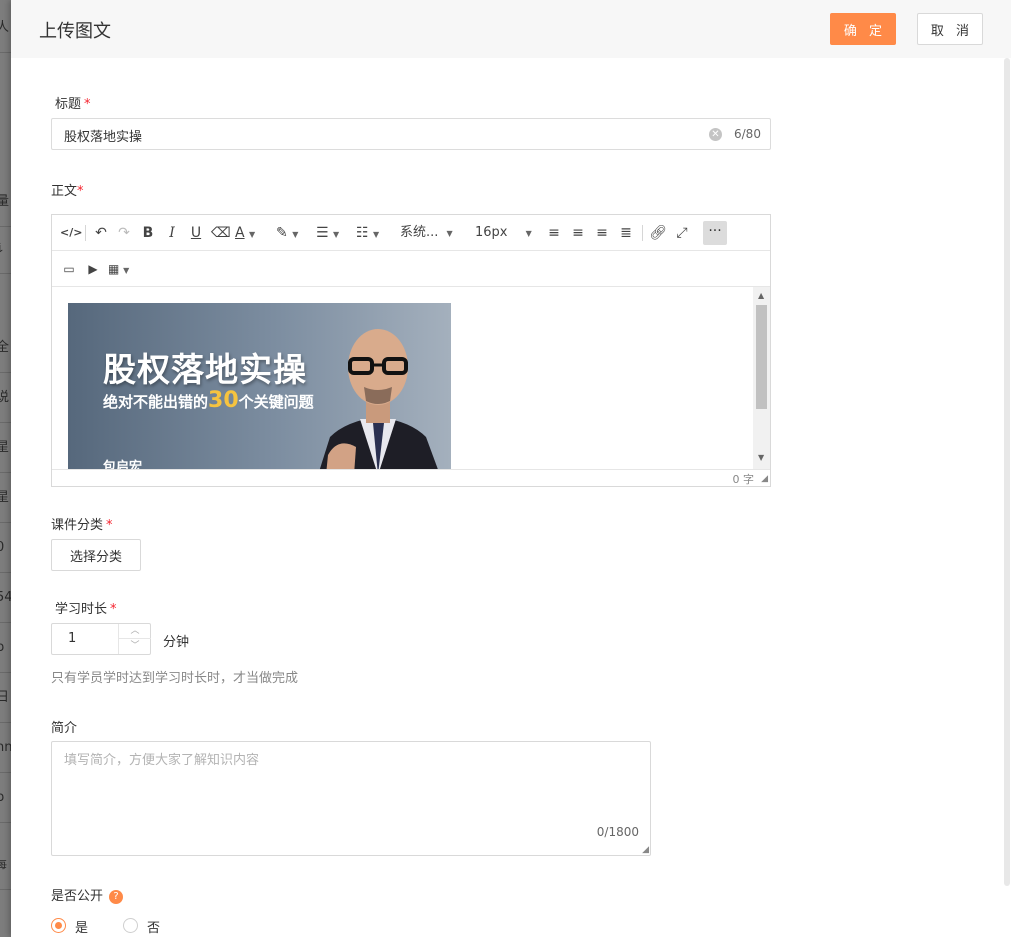 This screenshot has height=937, width=1011. What do you see at coordinates (175, 678) in the screenshot?
I see `duration-hint: 只有学员学时达到学习时长时，才当做完成` at bounding box center [175, 678].